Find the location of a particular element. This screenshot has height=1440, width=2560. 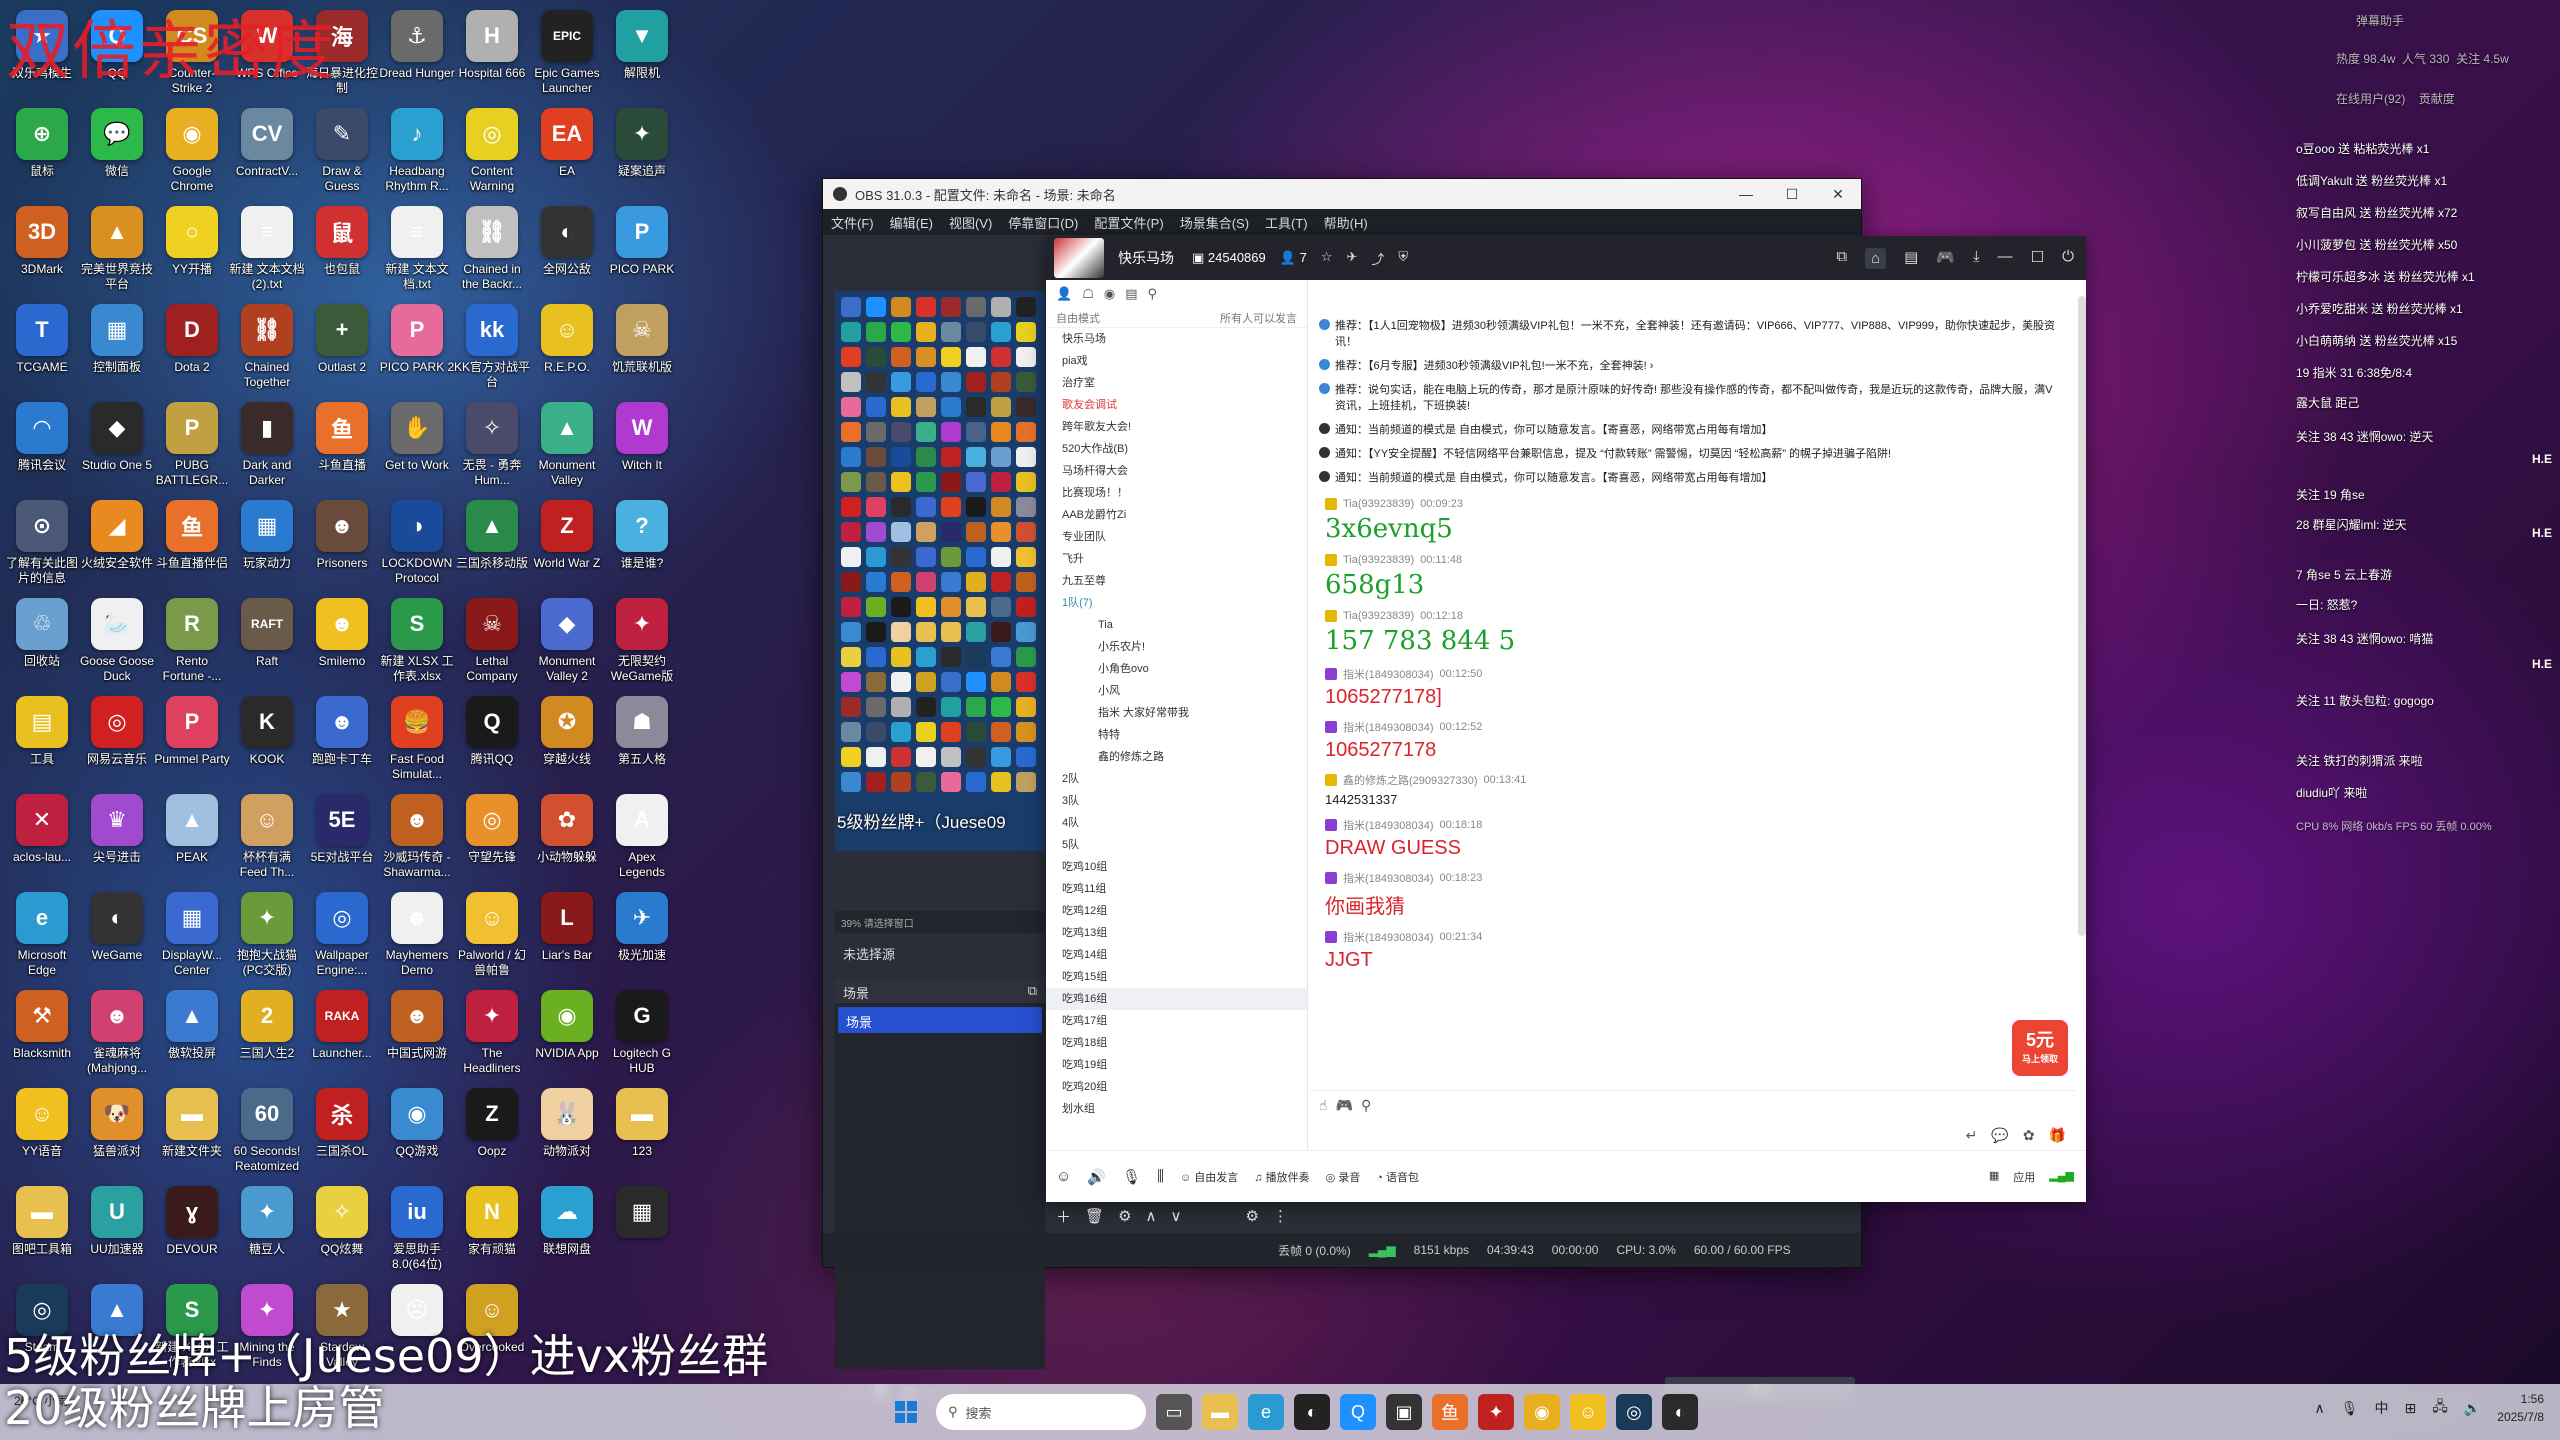

obs-titlebar: OBS 31.0.3 - 配置文件: 未命名 - 场景: 未命名 — ☐ ✕ is located at coordinates (1342, 194).